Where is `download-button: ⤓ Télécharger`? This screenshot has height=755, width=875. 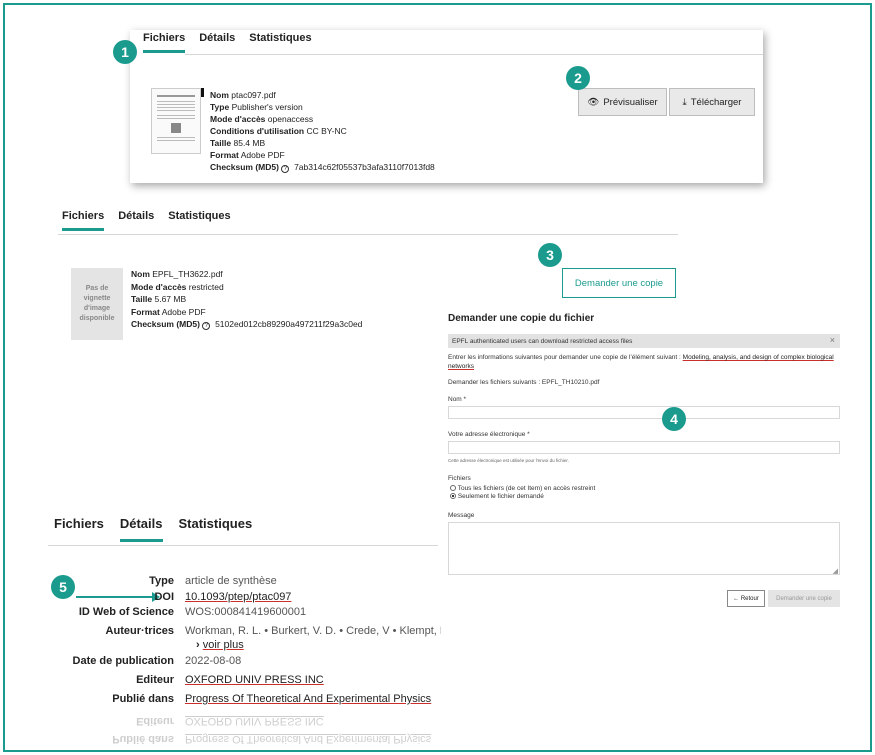
download-button: ⤓ Télécharger is located at coordinates (712, 102).